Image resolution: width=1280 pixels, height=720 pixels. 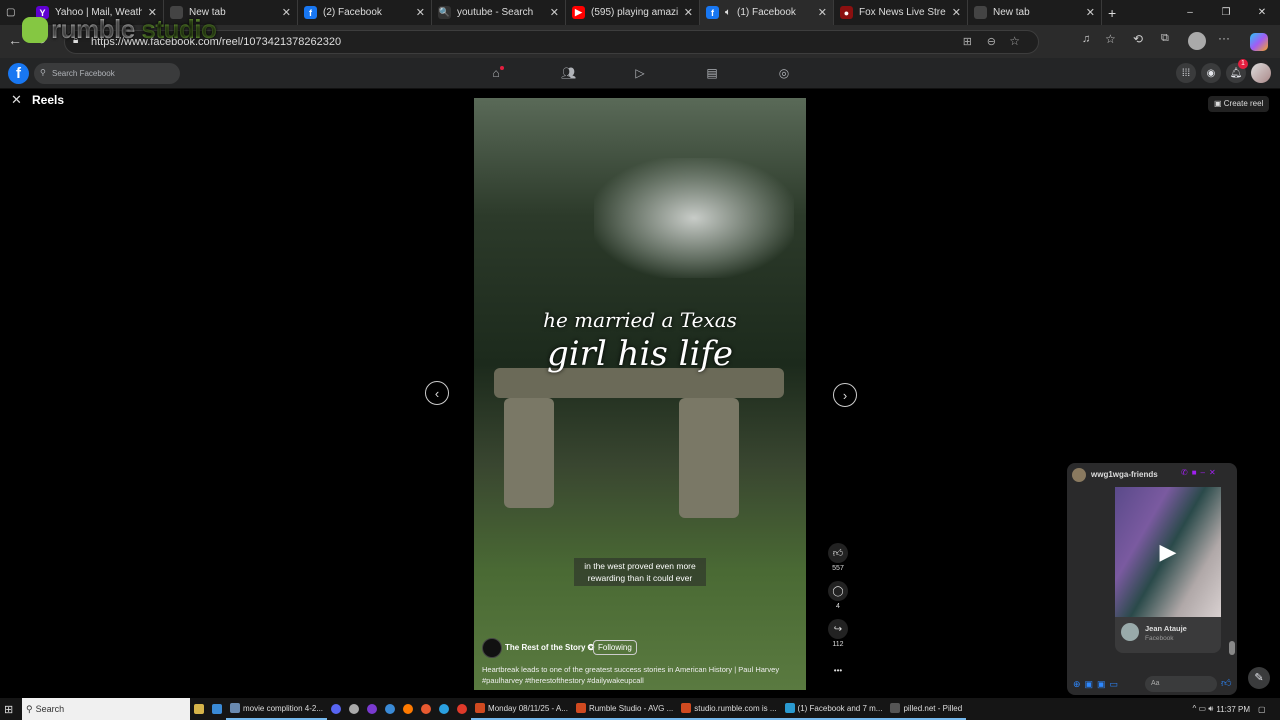 I want to click on chat-title: wwg1wga-friends, so click(x=1124, y=474).